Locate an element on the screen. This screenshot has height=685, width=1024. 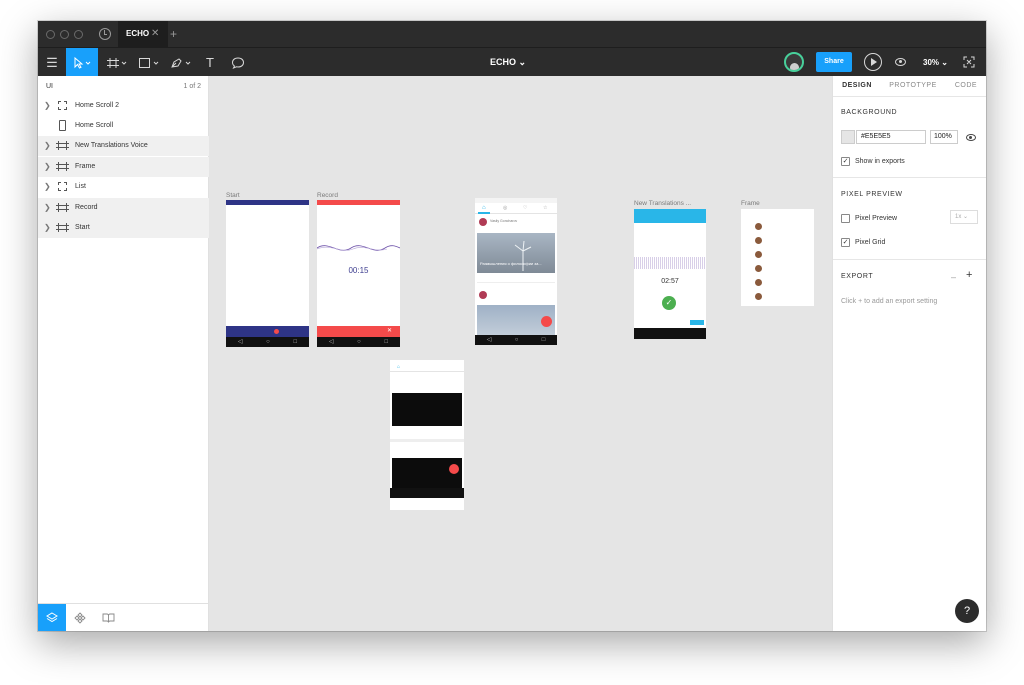
star-icon: ☆ is located at coordinates (545, 208).